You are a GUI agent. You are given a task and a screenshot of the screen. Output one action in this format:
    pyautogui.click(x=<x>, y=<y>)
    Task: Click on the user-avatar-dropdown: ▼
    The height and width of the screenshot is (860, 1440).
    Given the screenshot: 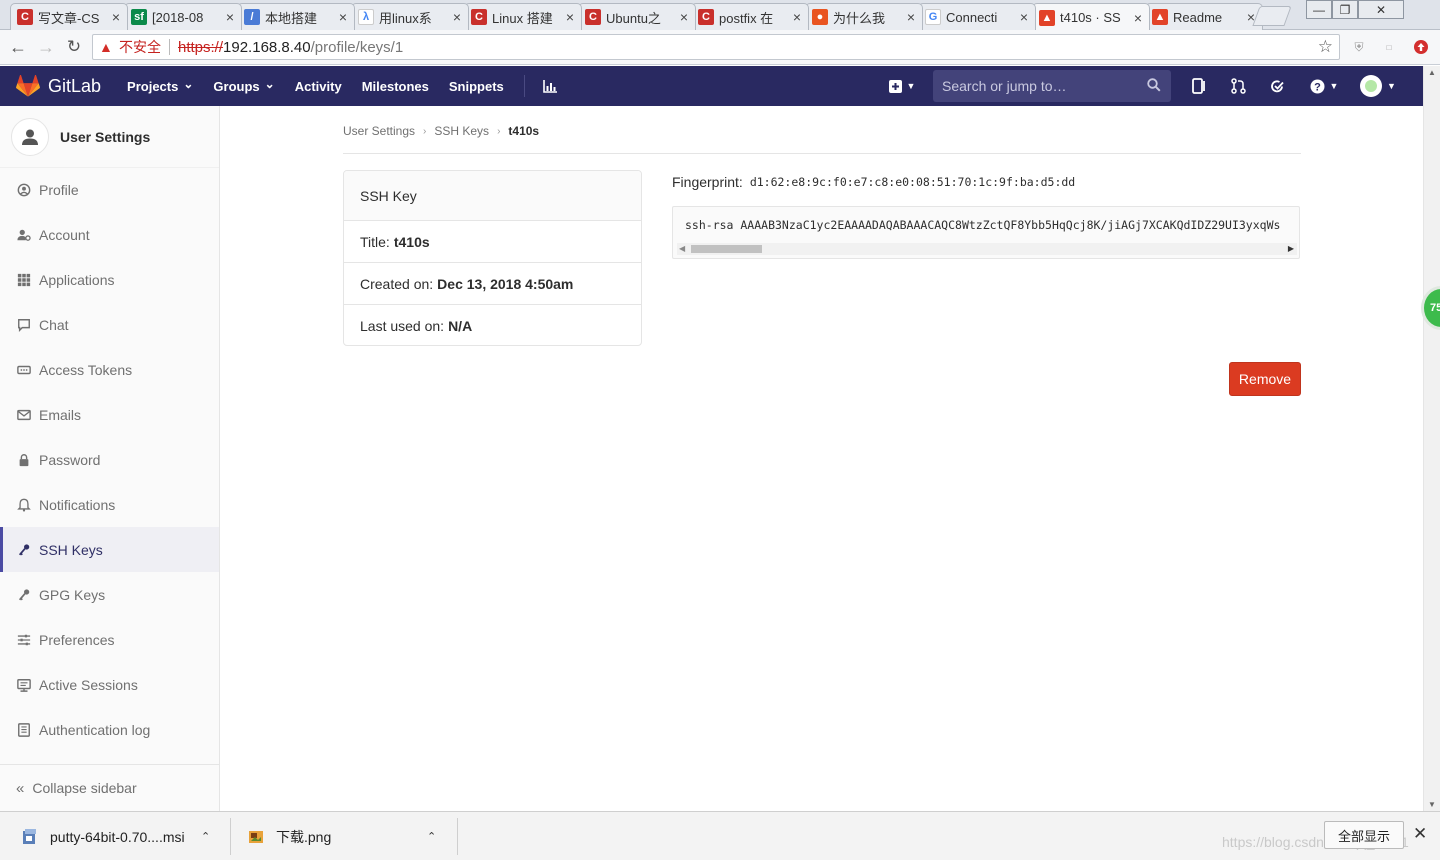 What is the action you would take?
    pyautogui.click(x=1378, y=86)
    